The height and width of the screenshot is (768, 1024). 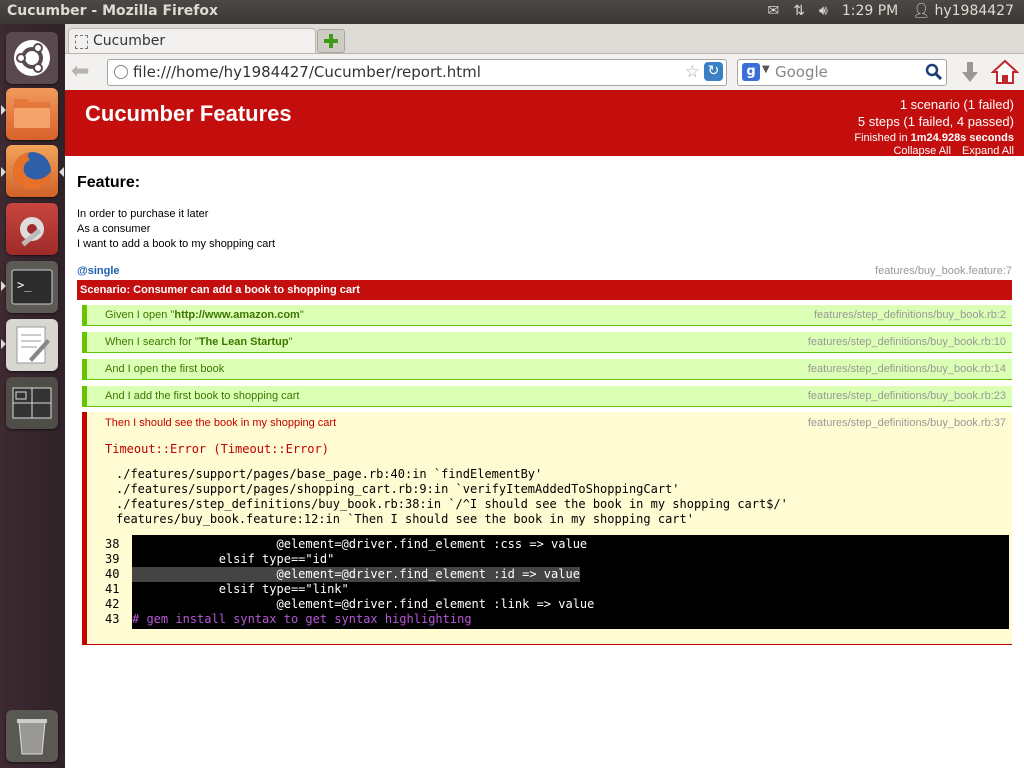 What do you see at coordinates (112, 544) in the screenshot?
I see `line-number: 38` at bounding box center [112, 544].